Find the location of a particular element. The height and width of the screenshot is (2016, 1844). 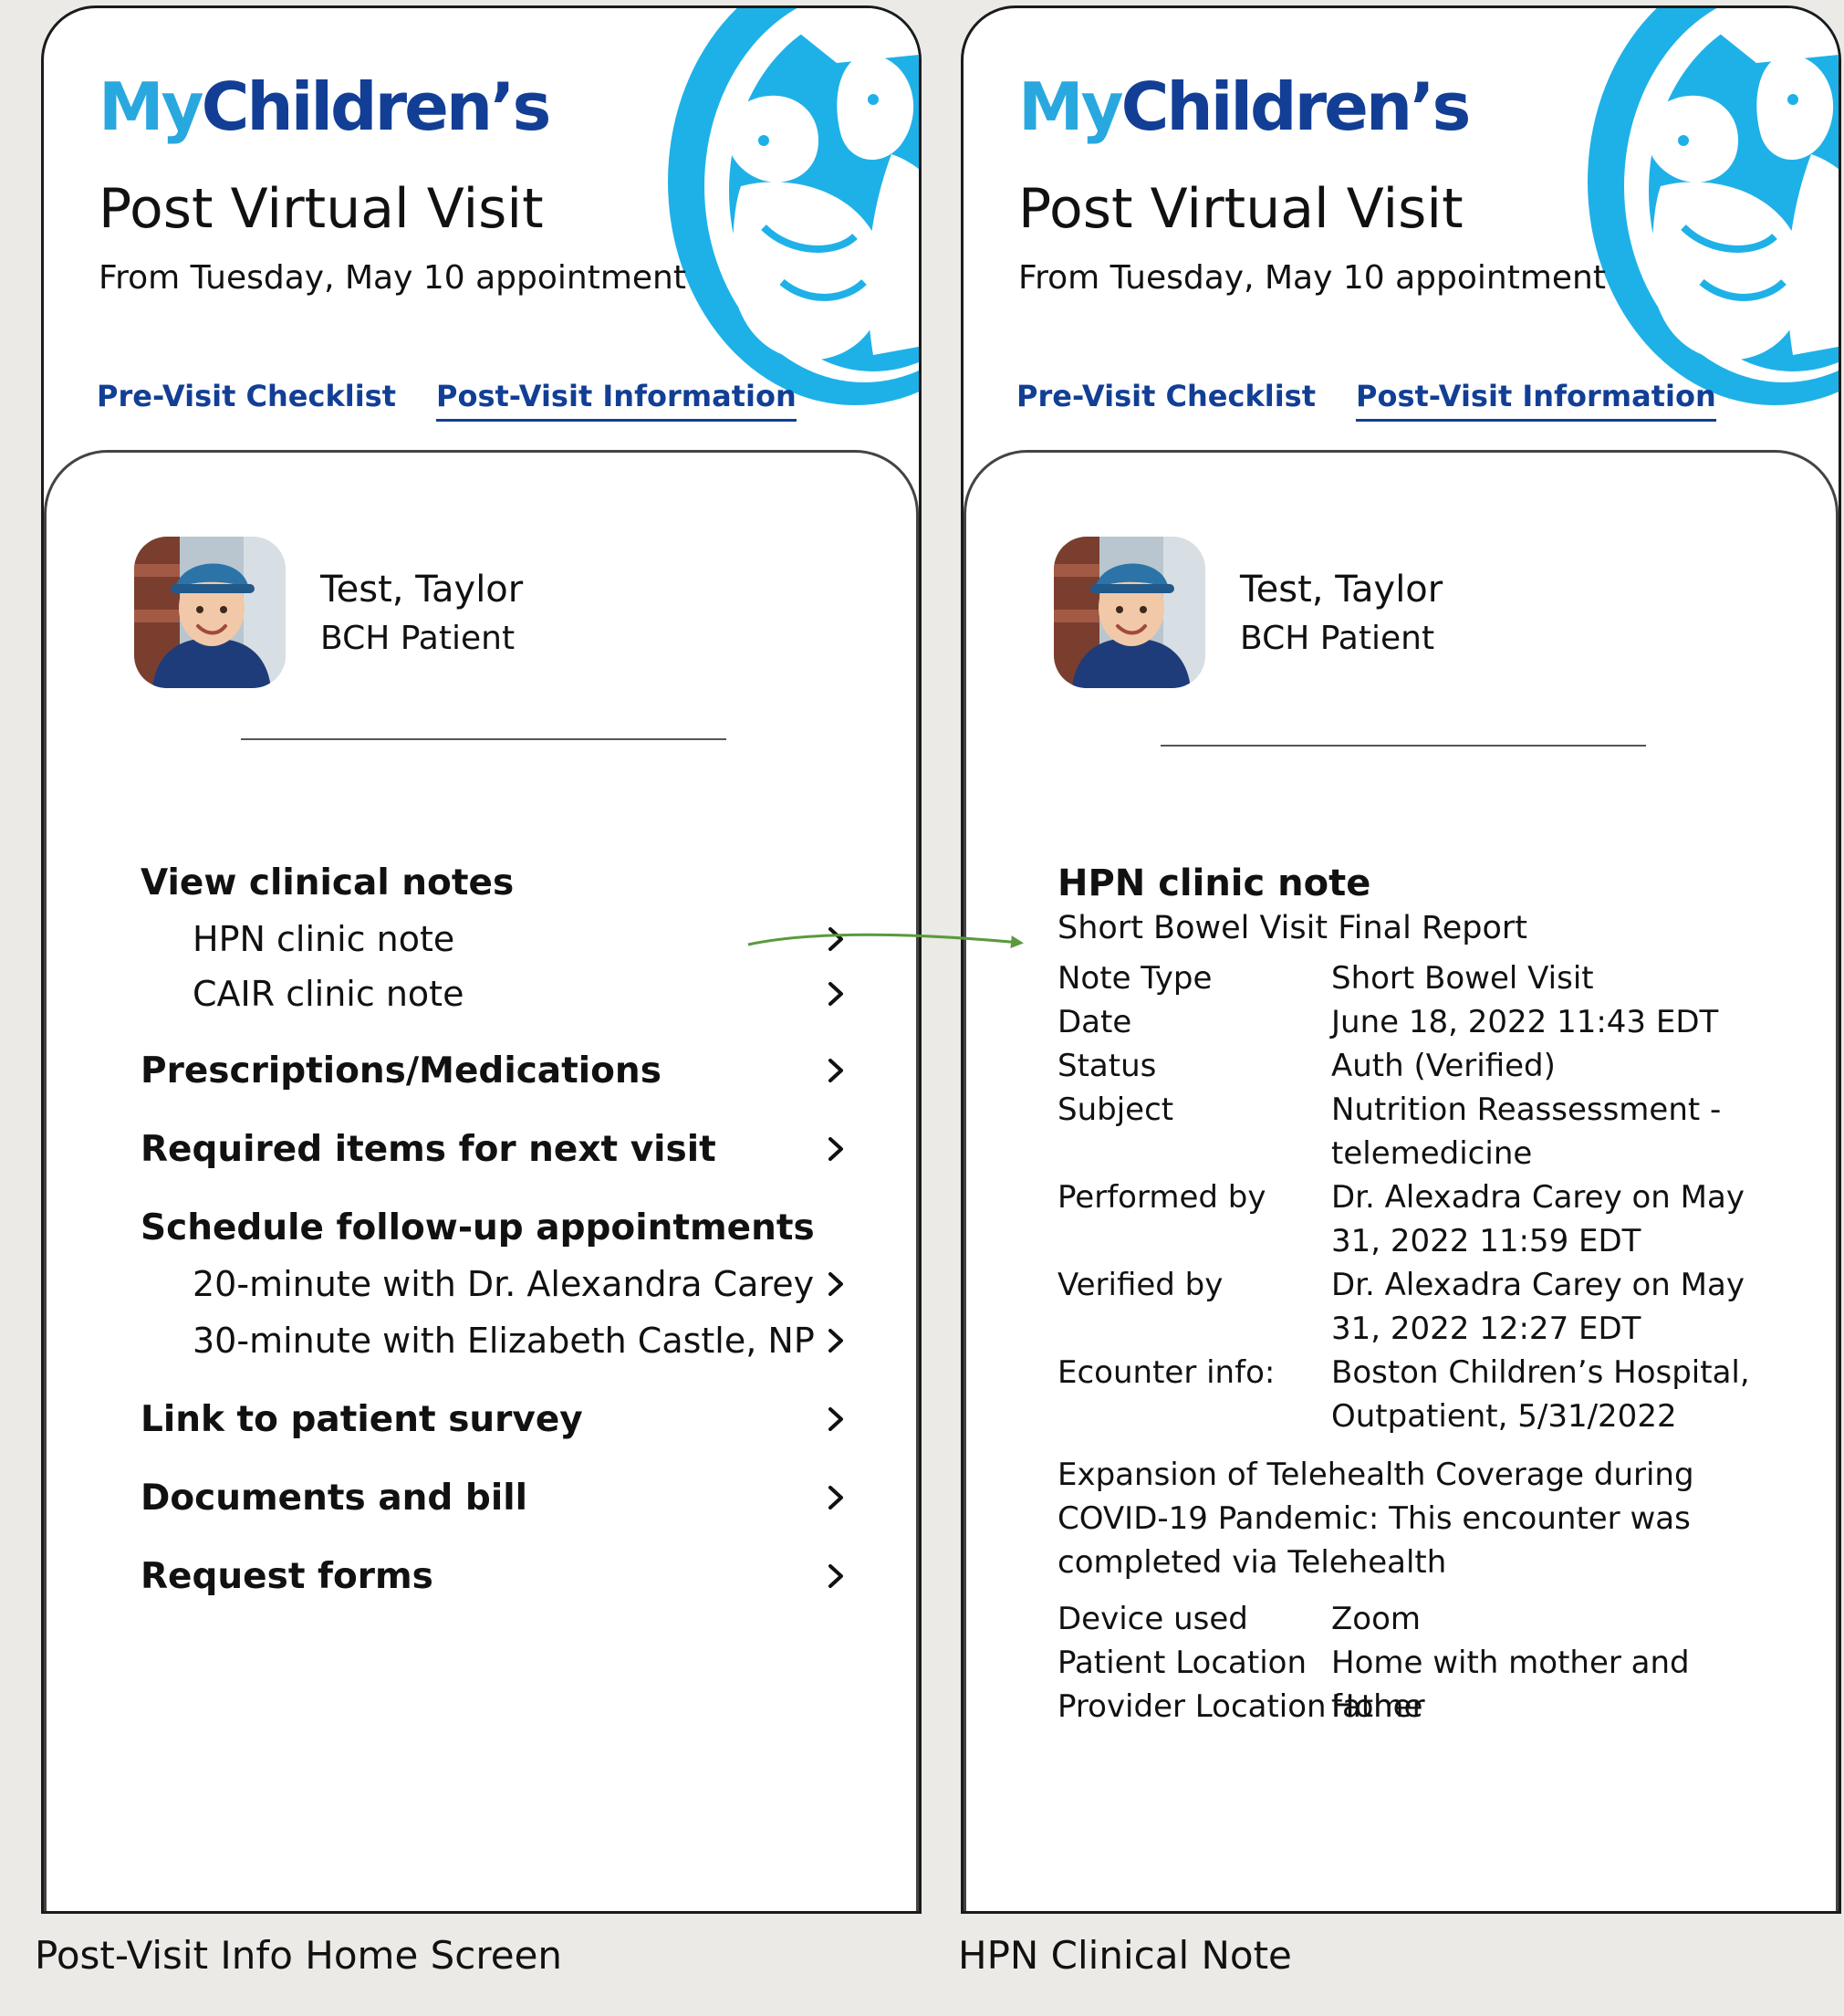

menu-item-hpn-clinic-note: HPN clinic note is located at coordinates (323, 939).